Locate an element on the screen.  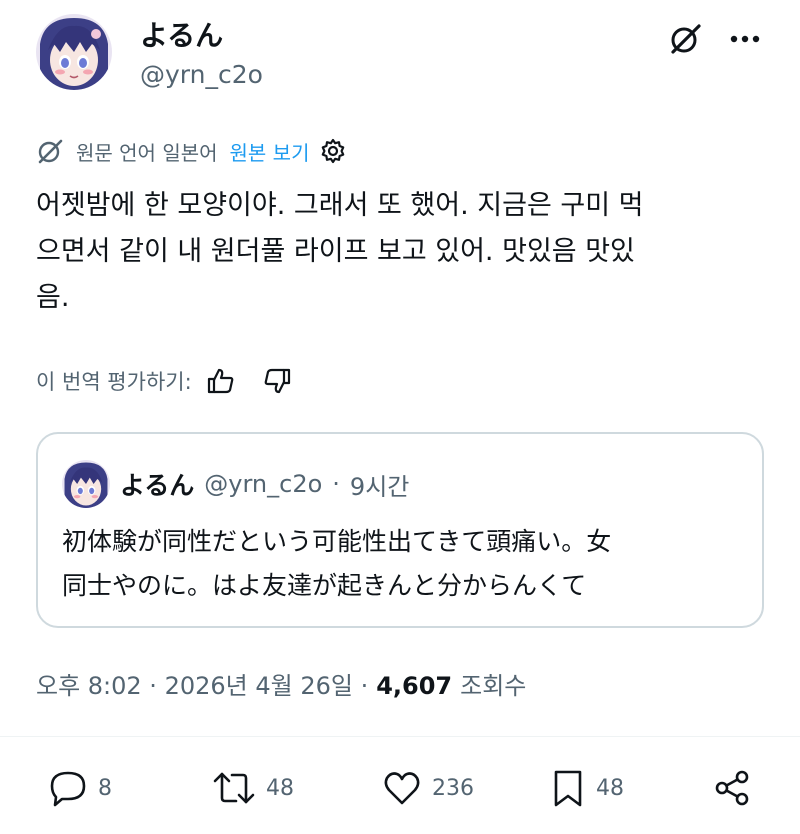
heart-icon is located at coordinates (402, 788).